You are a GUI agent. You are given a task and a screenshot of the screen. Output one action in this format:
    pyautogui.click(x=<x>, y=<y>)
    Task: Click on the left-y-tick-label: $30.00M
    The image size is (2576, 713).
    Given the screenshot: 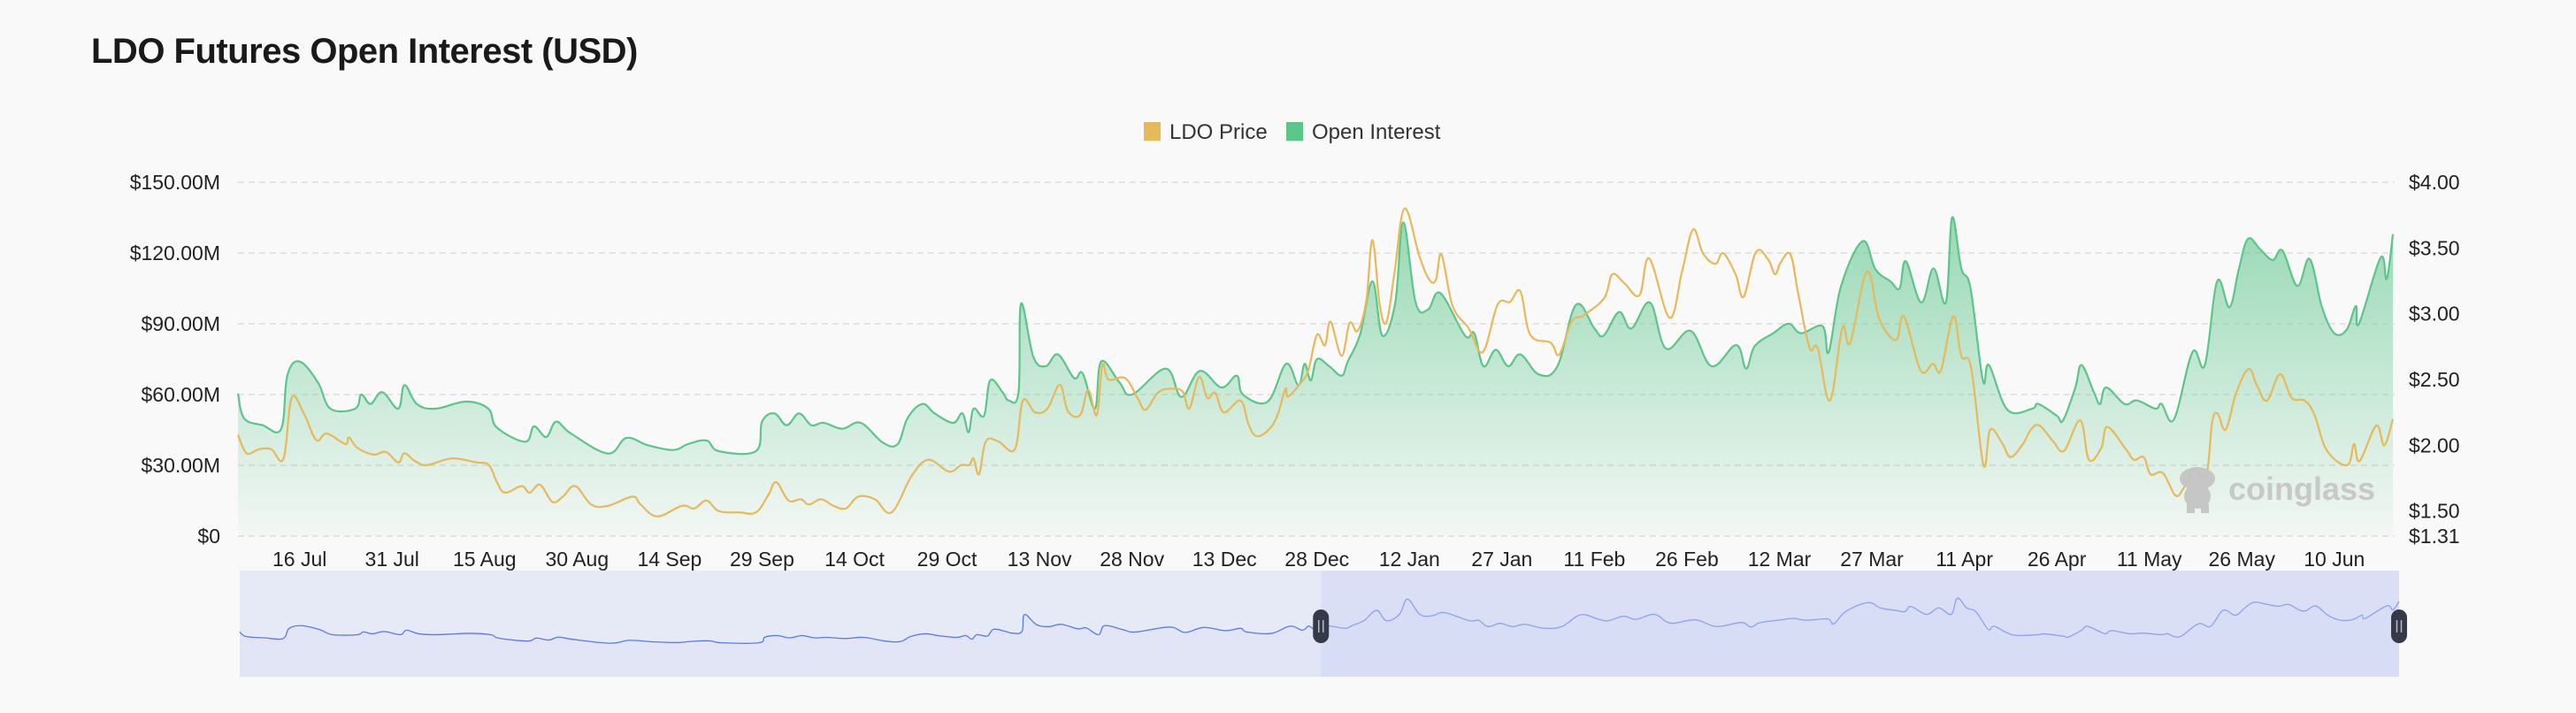 What is the action you would take?
    pyautogui.click(x=180, y=465)
    